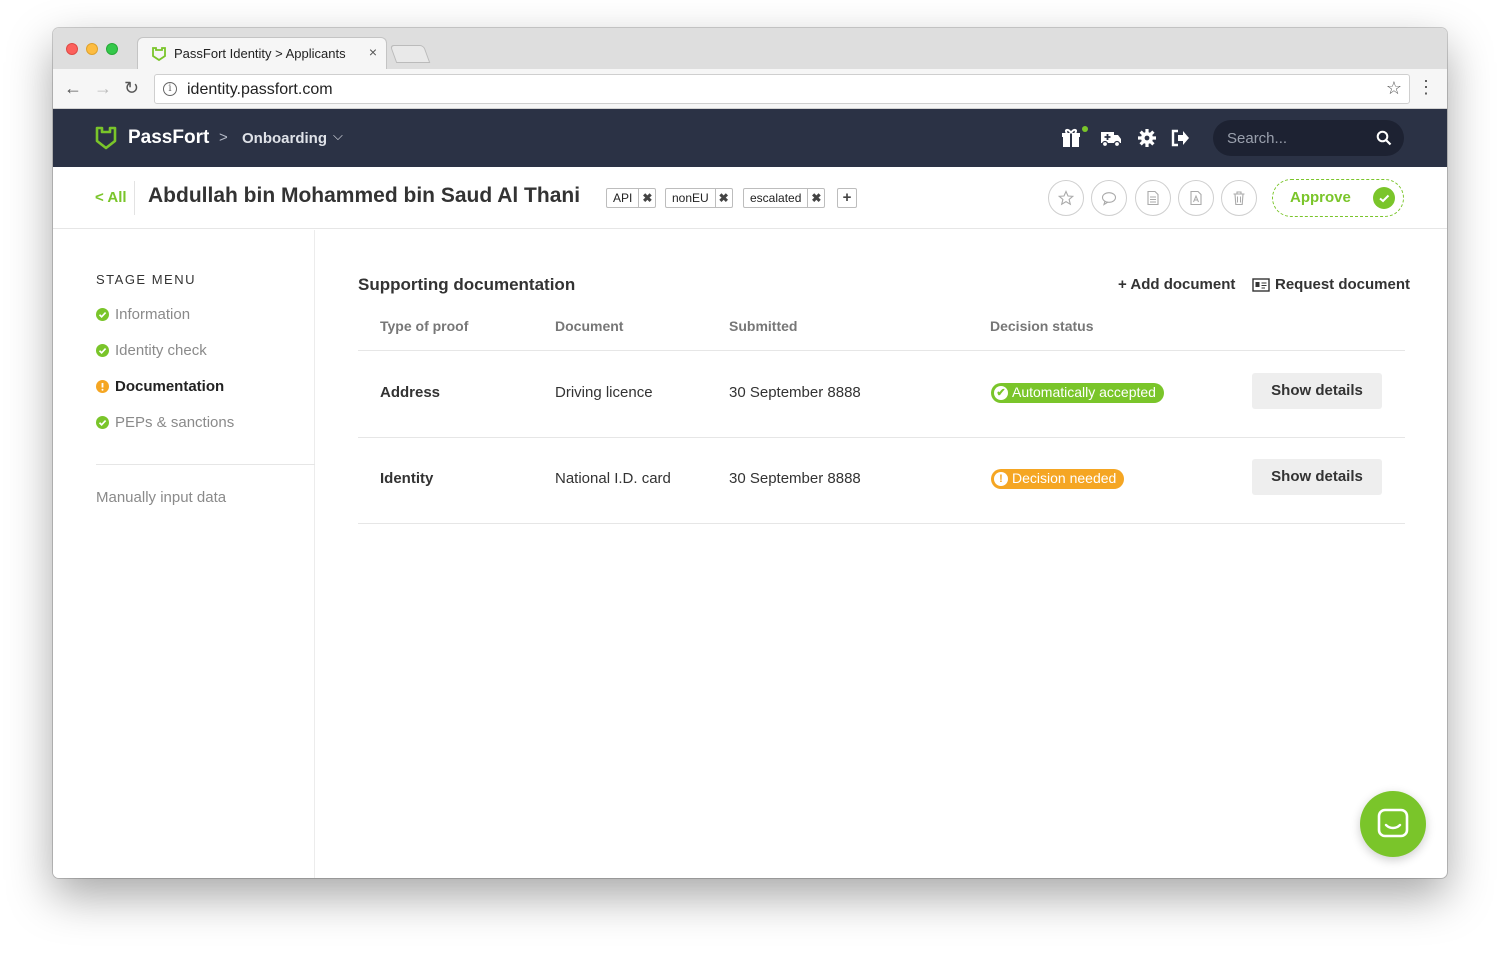  I want to click on forward-arrow-icon: →, so click(103, 88).